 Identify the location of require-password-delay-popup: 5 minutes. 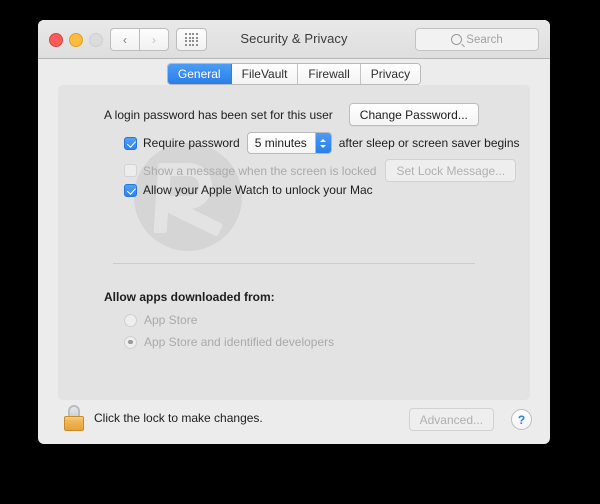
(289, 143).